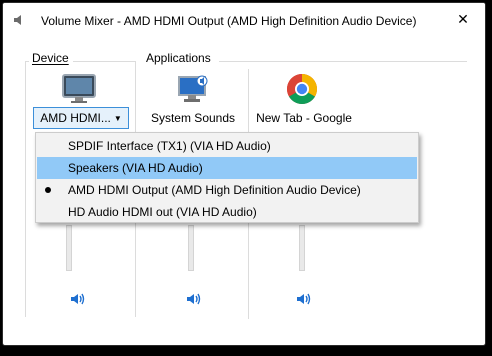  Describe the element at coordinates (78, 299) in the screenshot. I see `device-speaker-icon` at that location.